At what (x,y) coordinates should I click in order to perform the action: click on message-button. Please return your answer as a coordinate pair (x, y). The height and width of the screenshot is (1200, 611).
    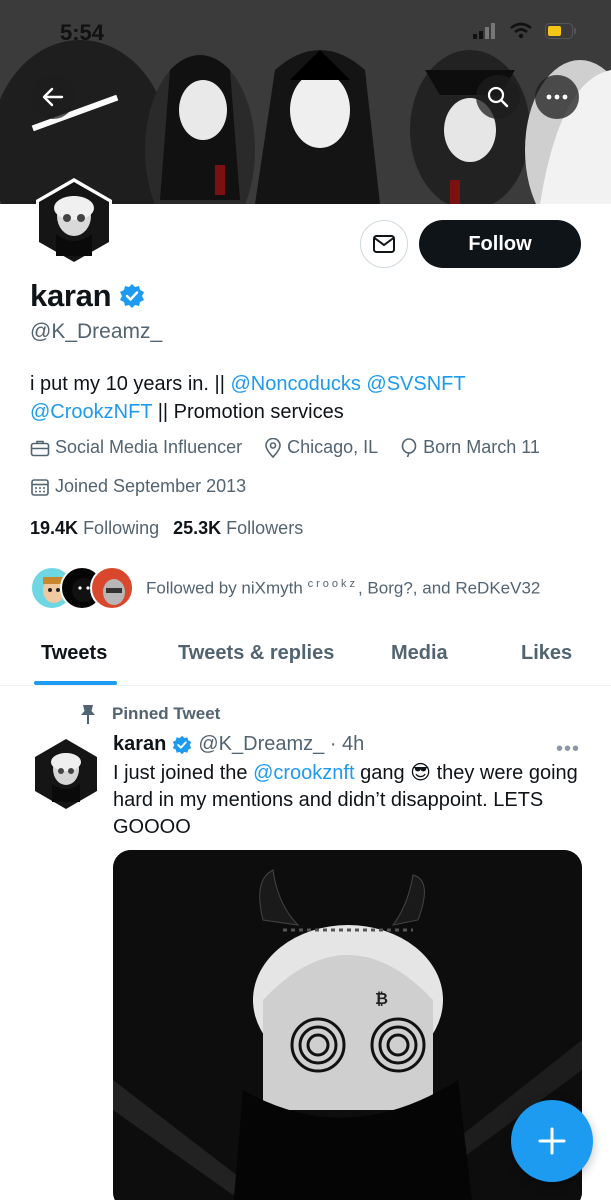
    Looking at the image, I should click on (384, 244).